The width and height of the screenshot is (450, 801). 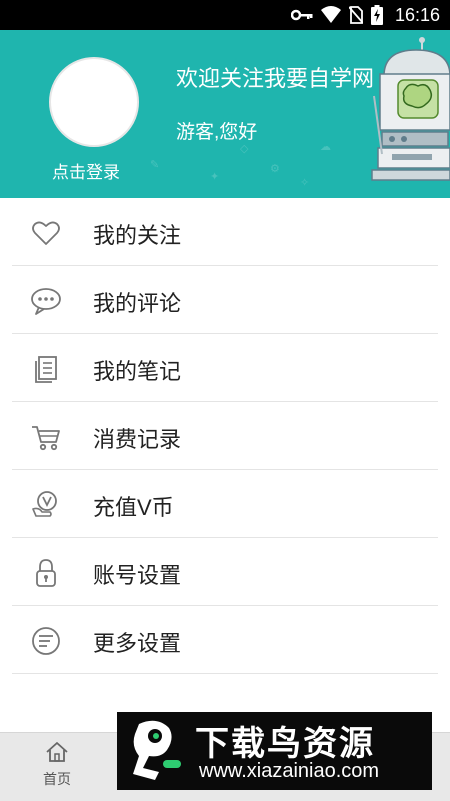 What do you see at coordinates (225, 504) in the screenshot?
I see `menu-item-recharge: 充值V币` at bounding box center [225, 504].